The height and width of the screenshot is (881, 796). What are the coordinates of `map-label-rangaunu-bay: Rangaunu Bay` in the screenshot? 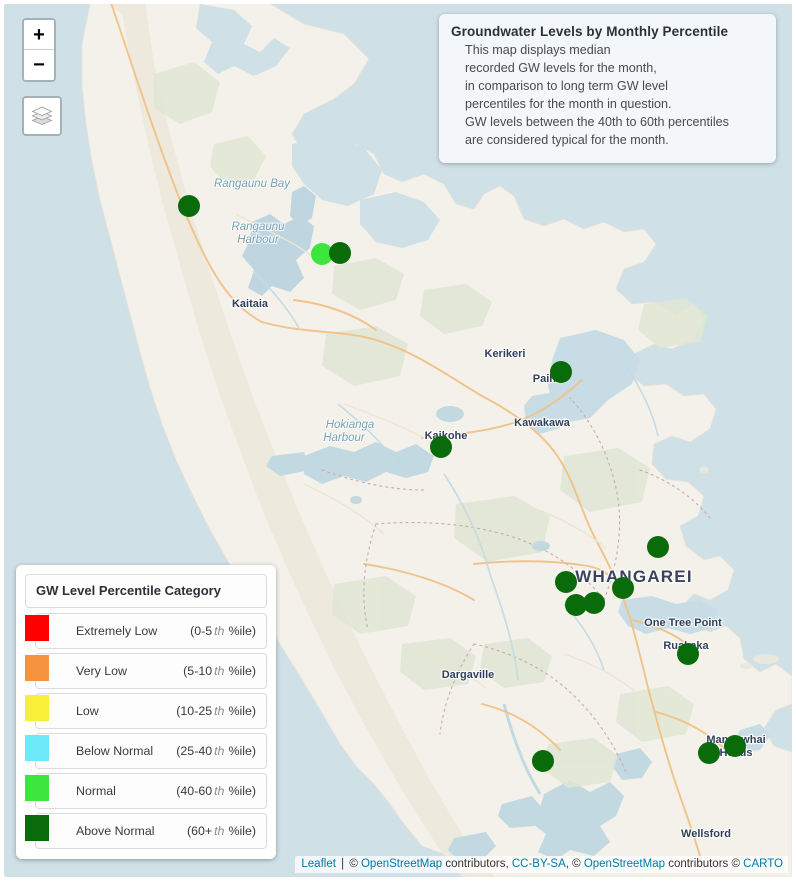 It's located at (252, 184).